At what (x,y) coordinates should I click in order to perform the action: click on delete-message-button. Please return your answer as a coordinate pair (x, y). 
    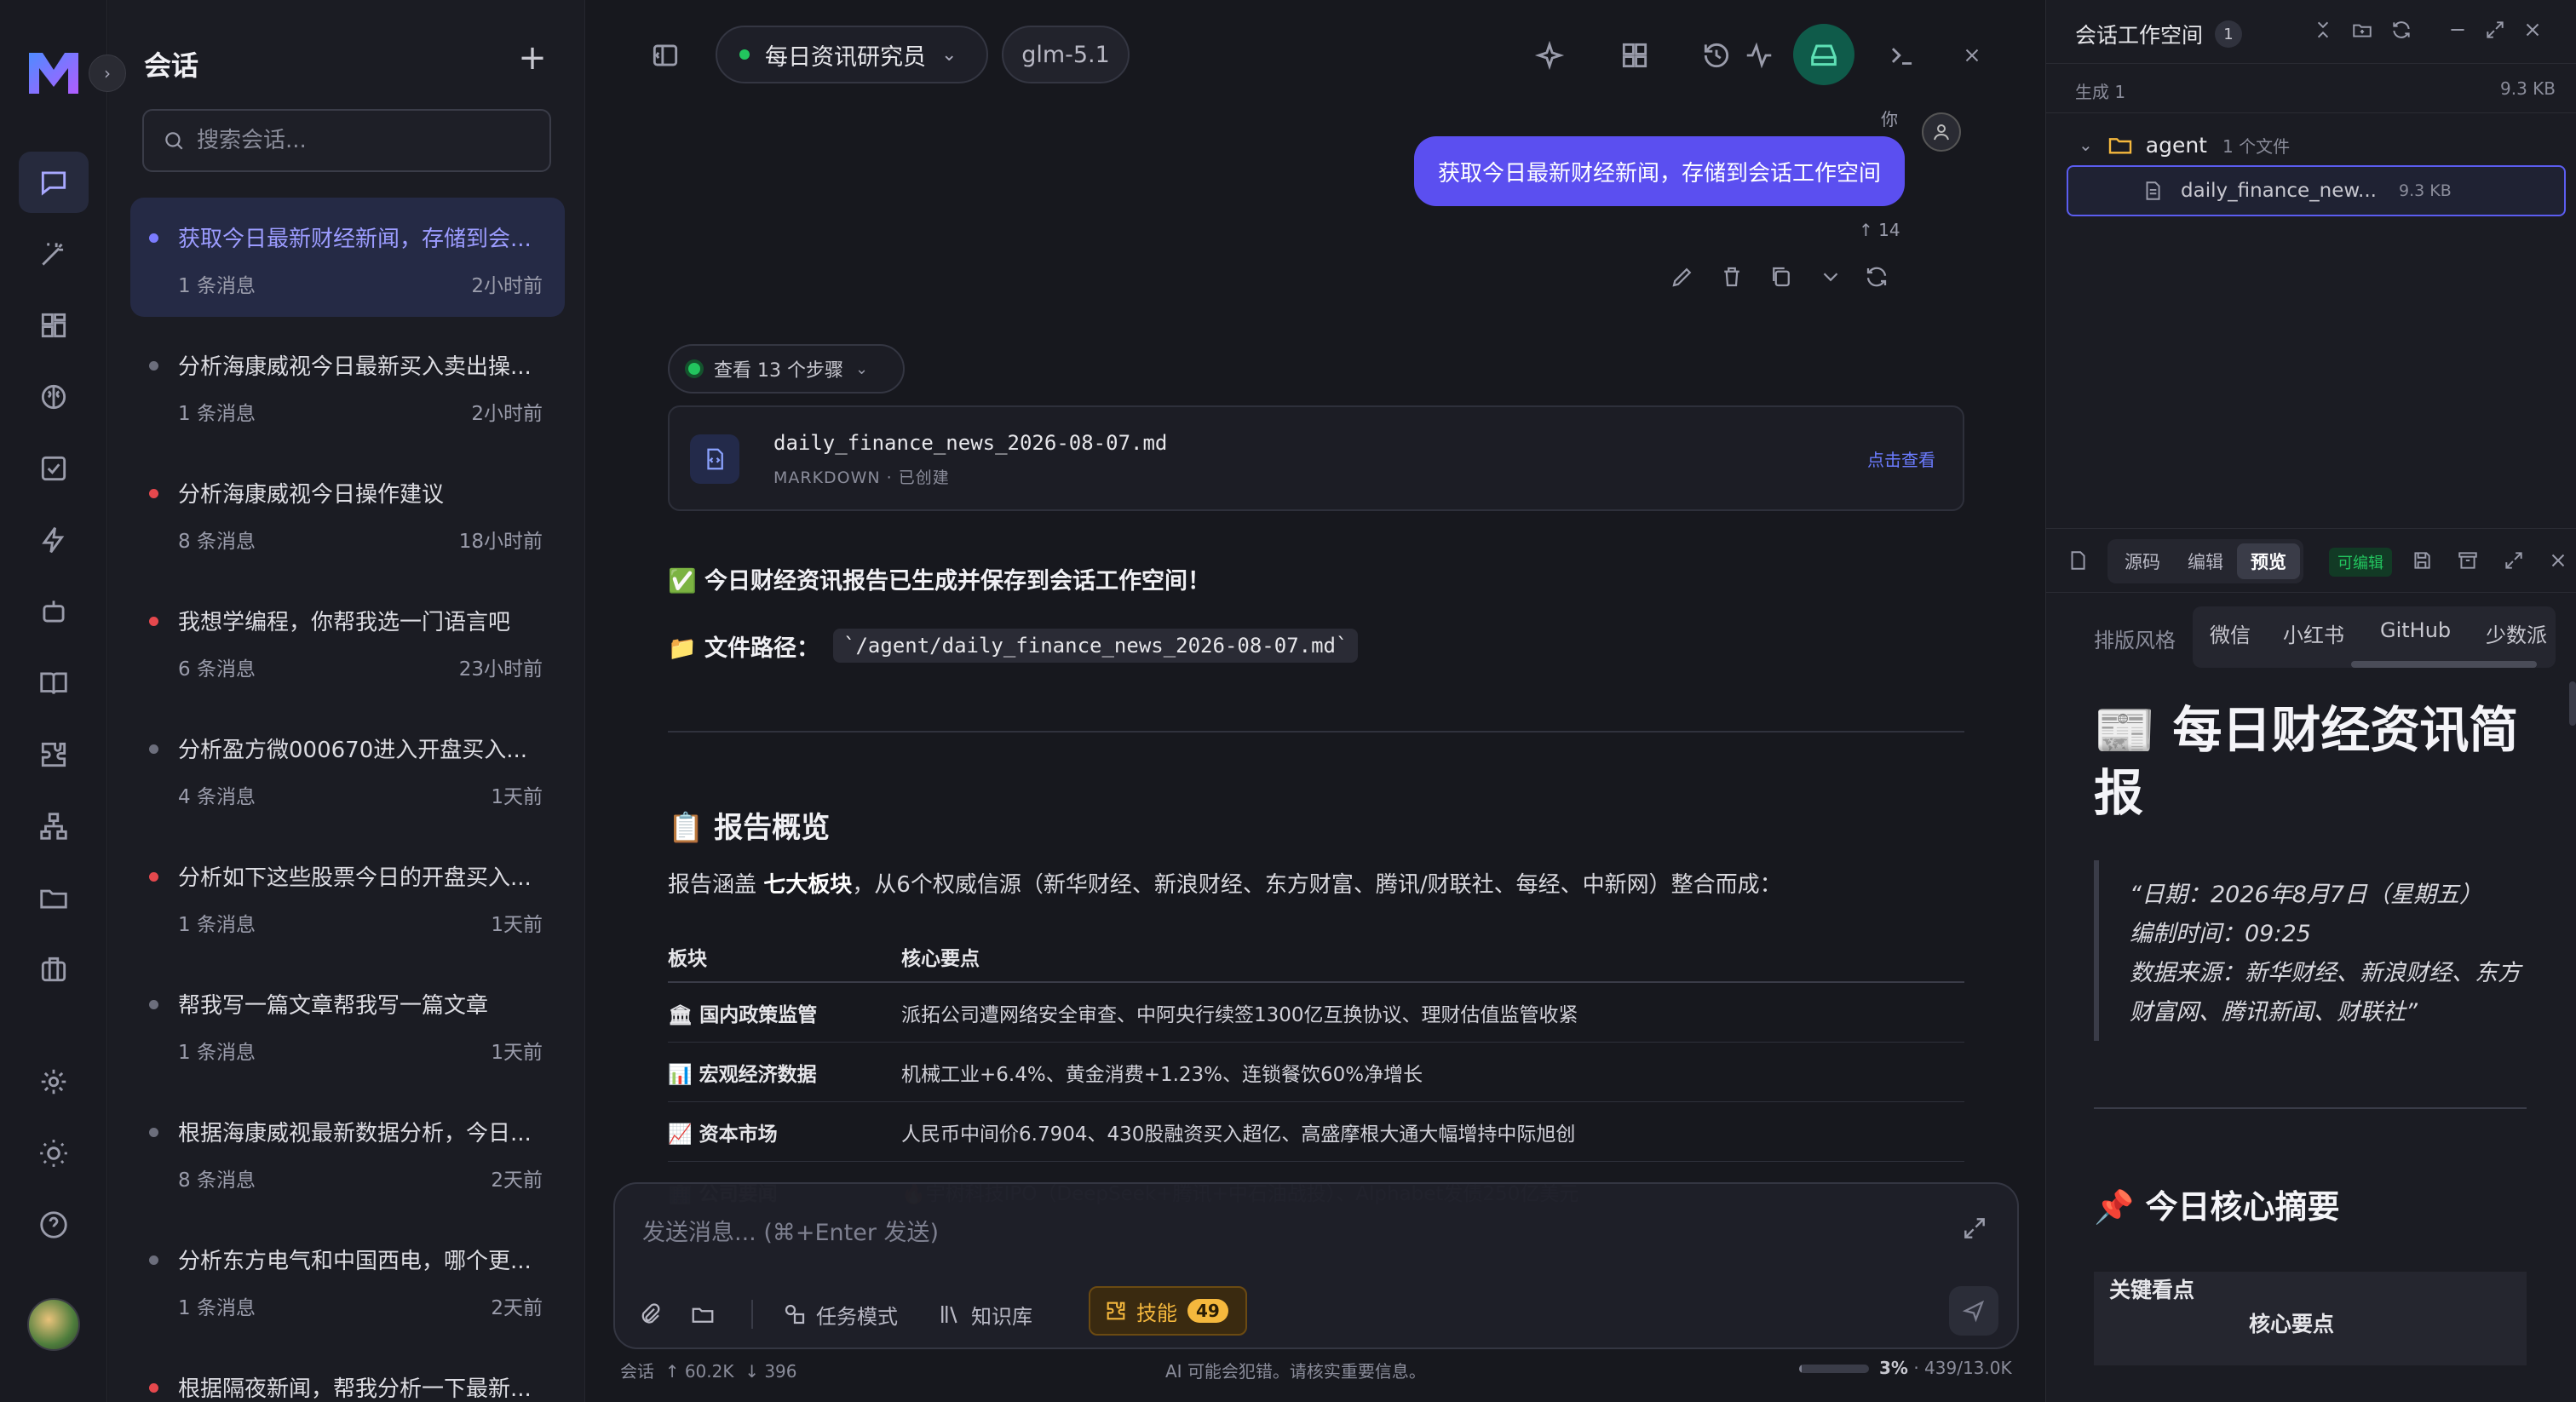
    Looking at the image, I should click on (1734, 278).